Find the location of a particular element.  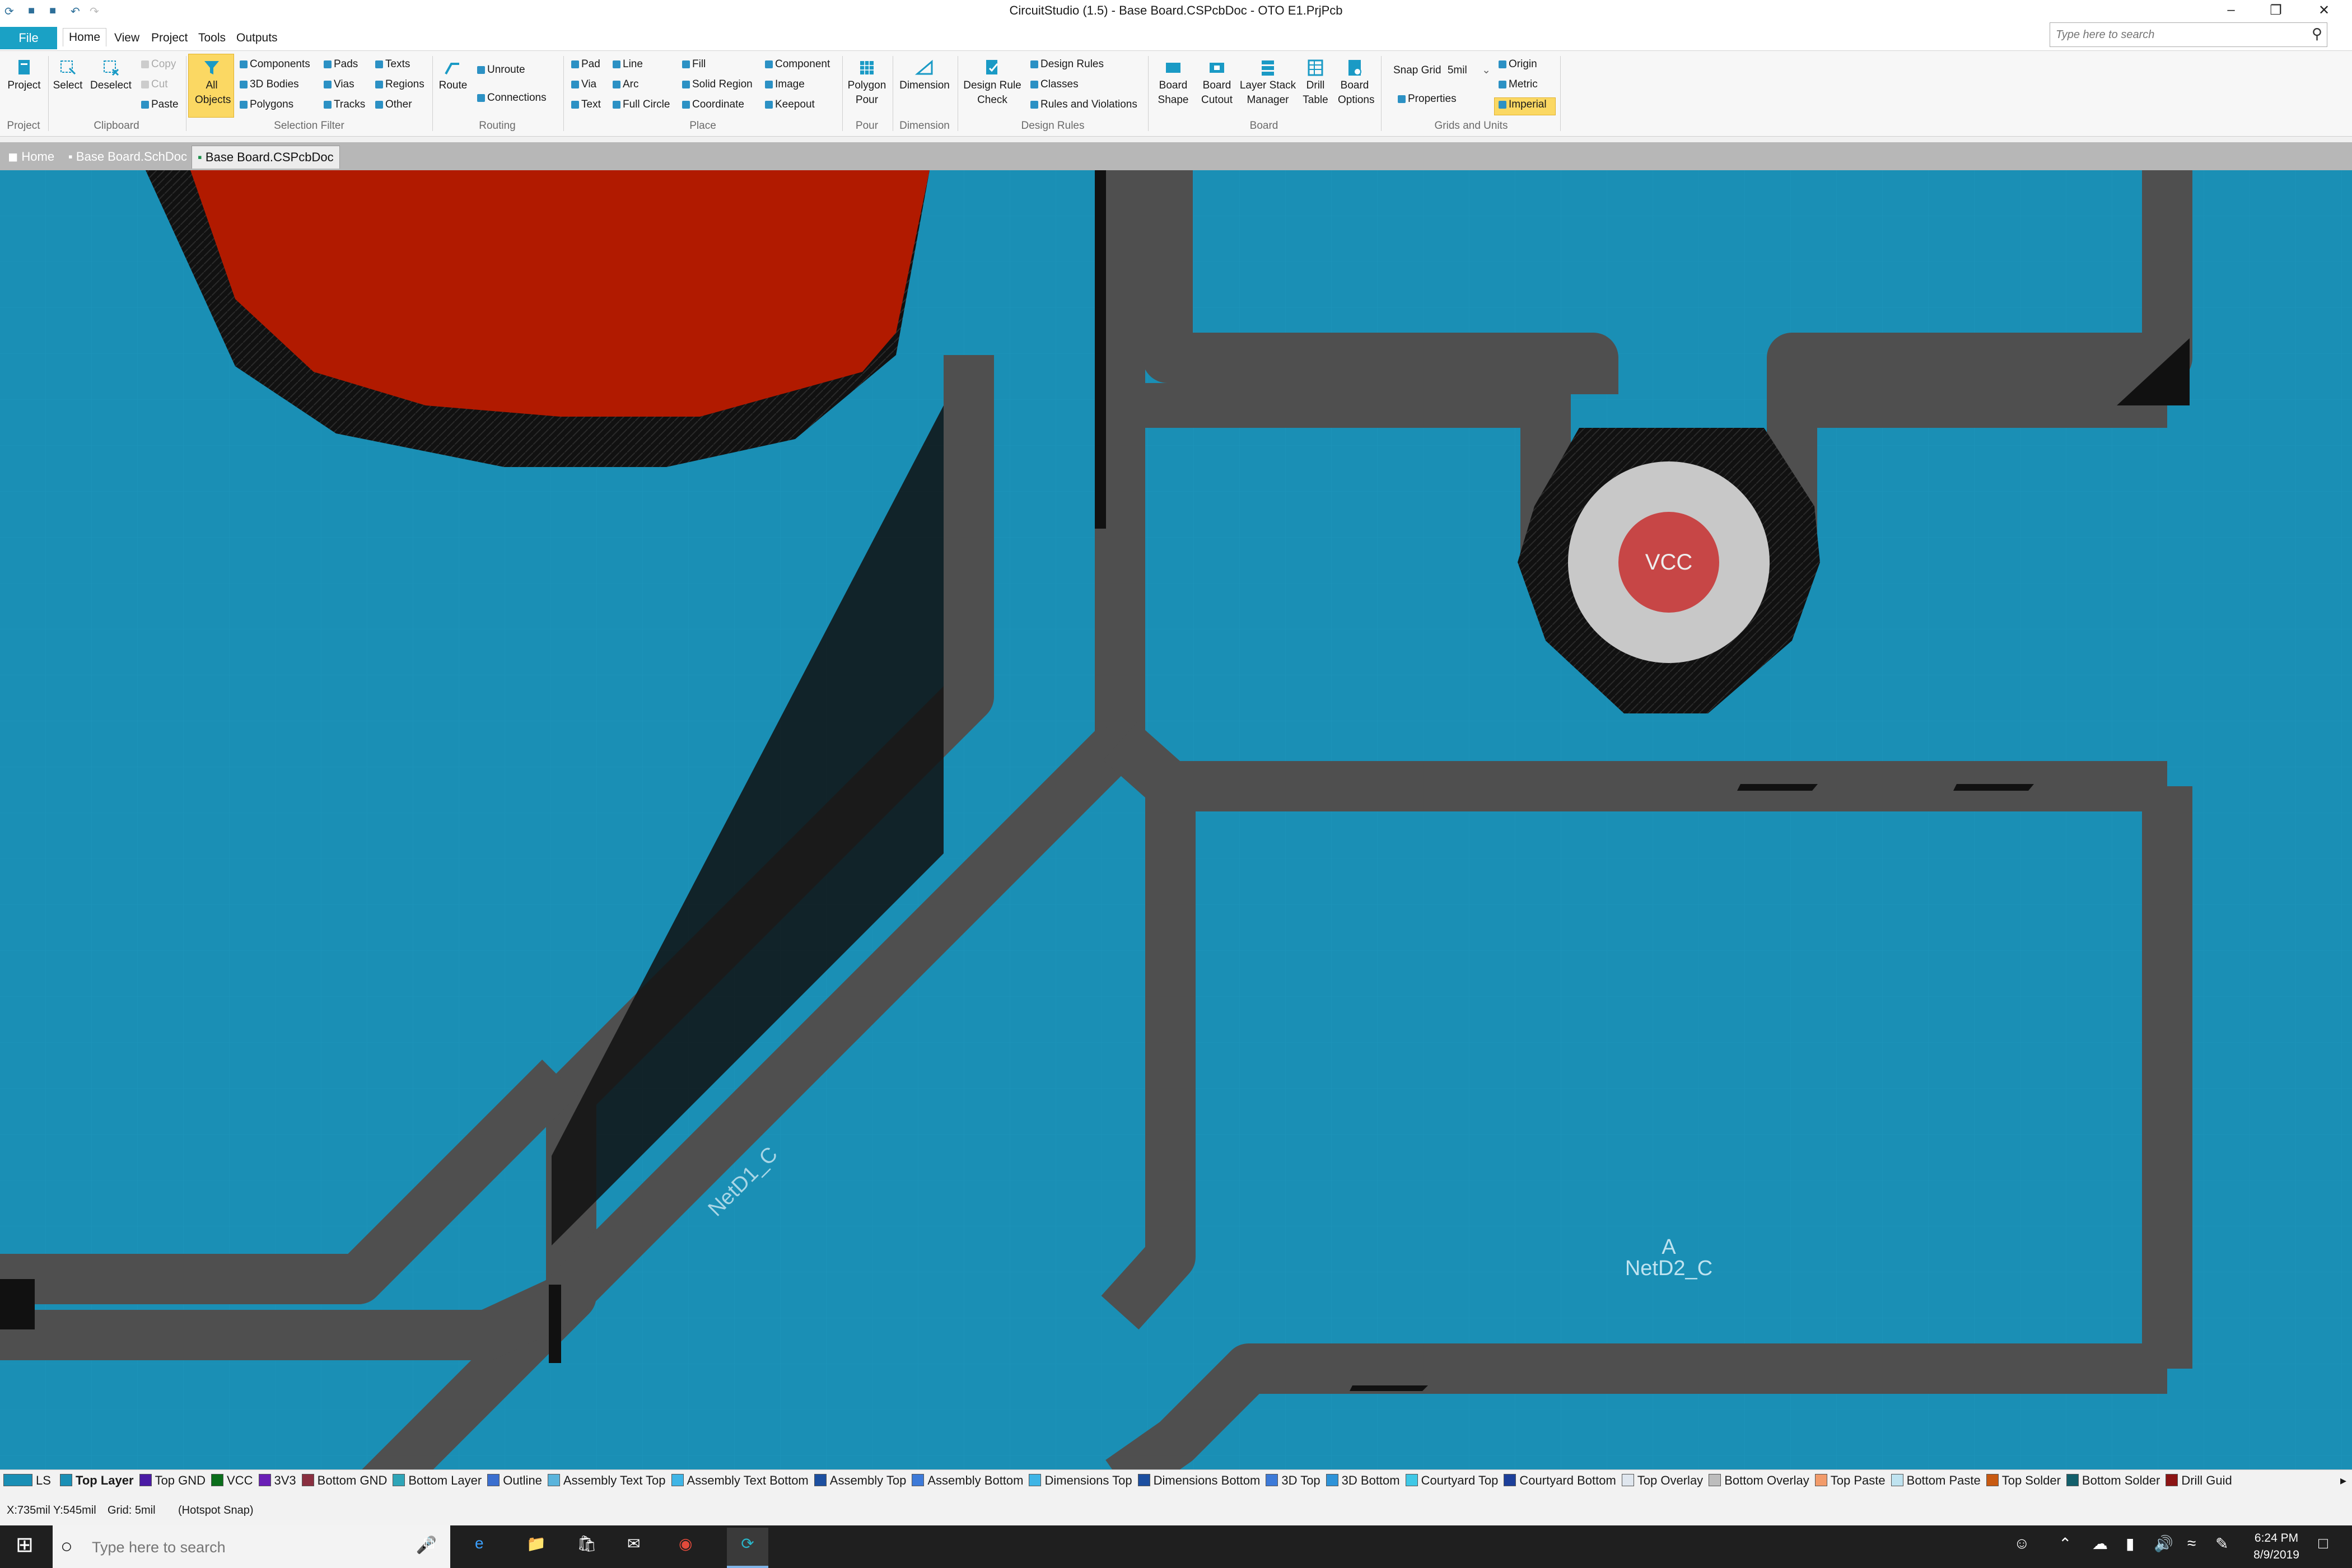

place-via: Via is located at coordinates (584, 84).